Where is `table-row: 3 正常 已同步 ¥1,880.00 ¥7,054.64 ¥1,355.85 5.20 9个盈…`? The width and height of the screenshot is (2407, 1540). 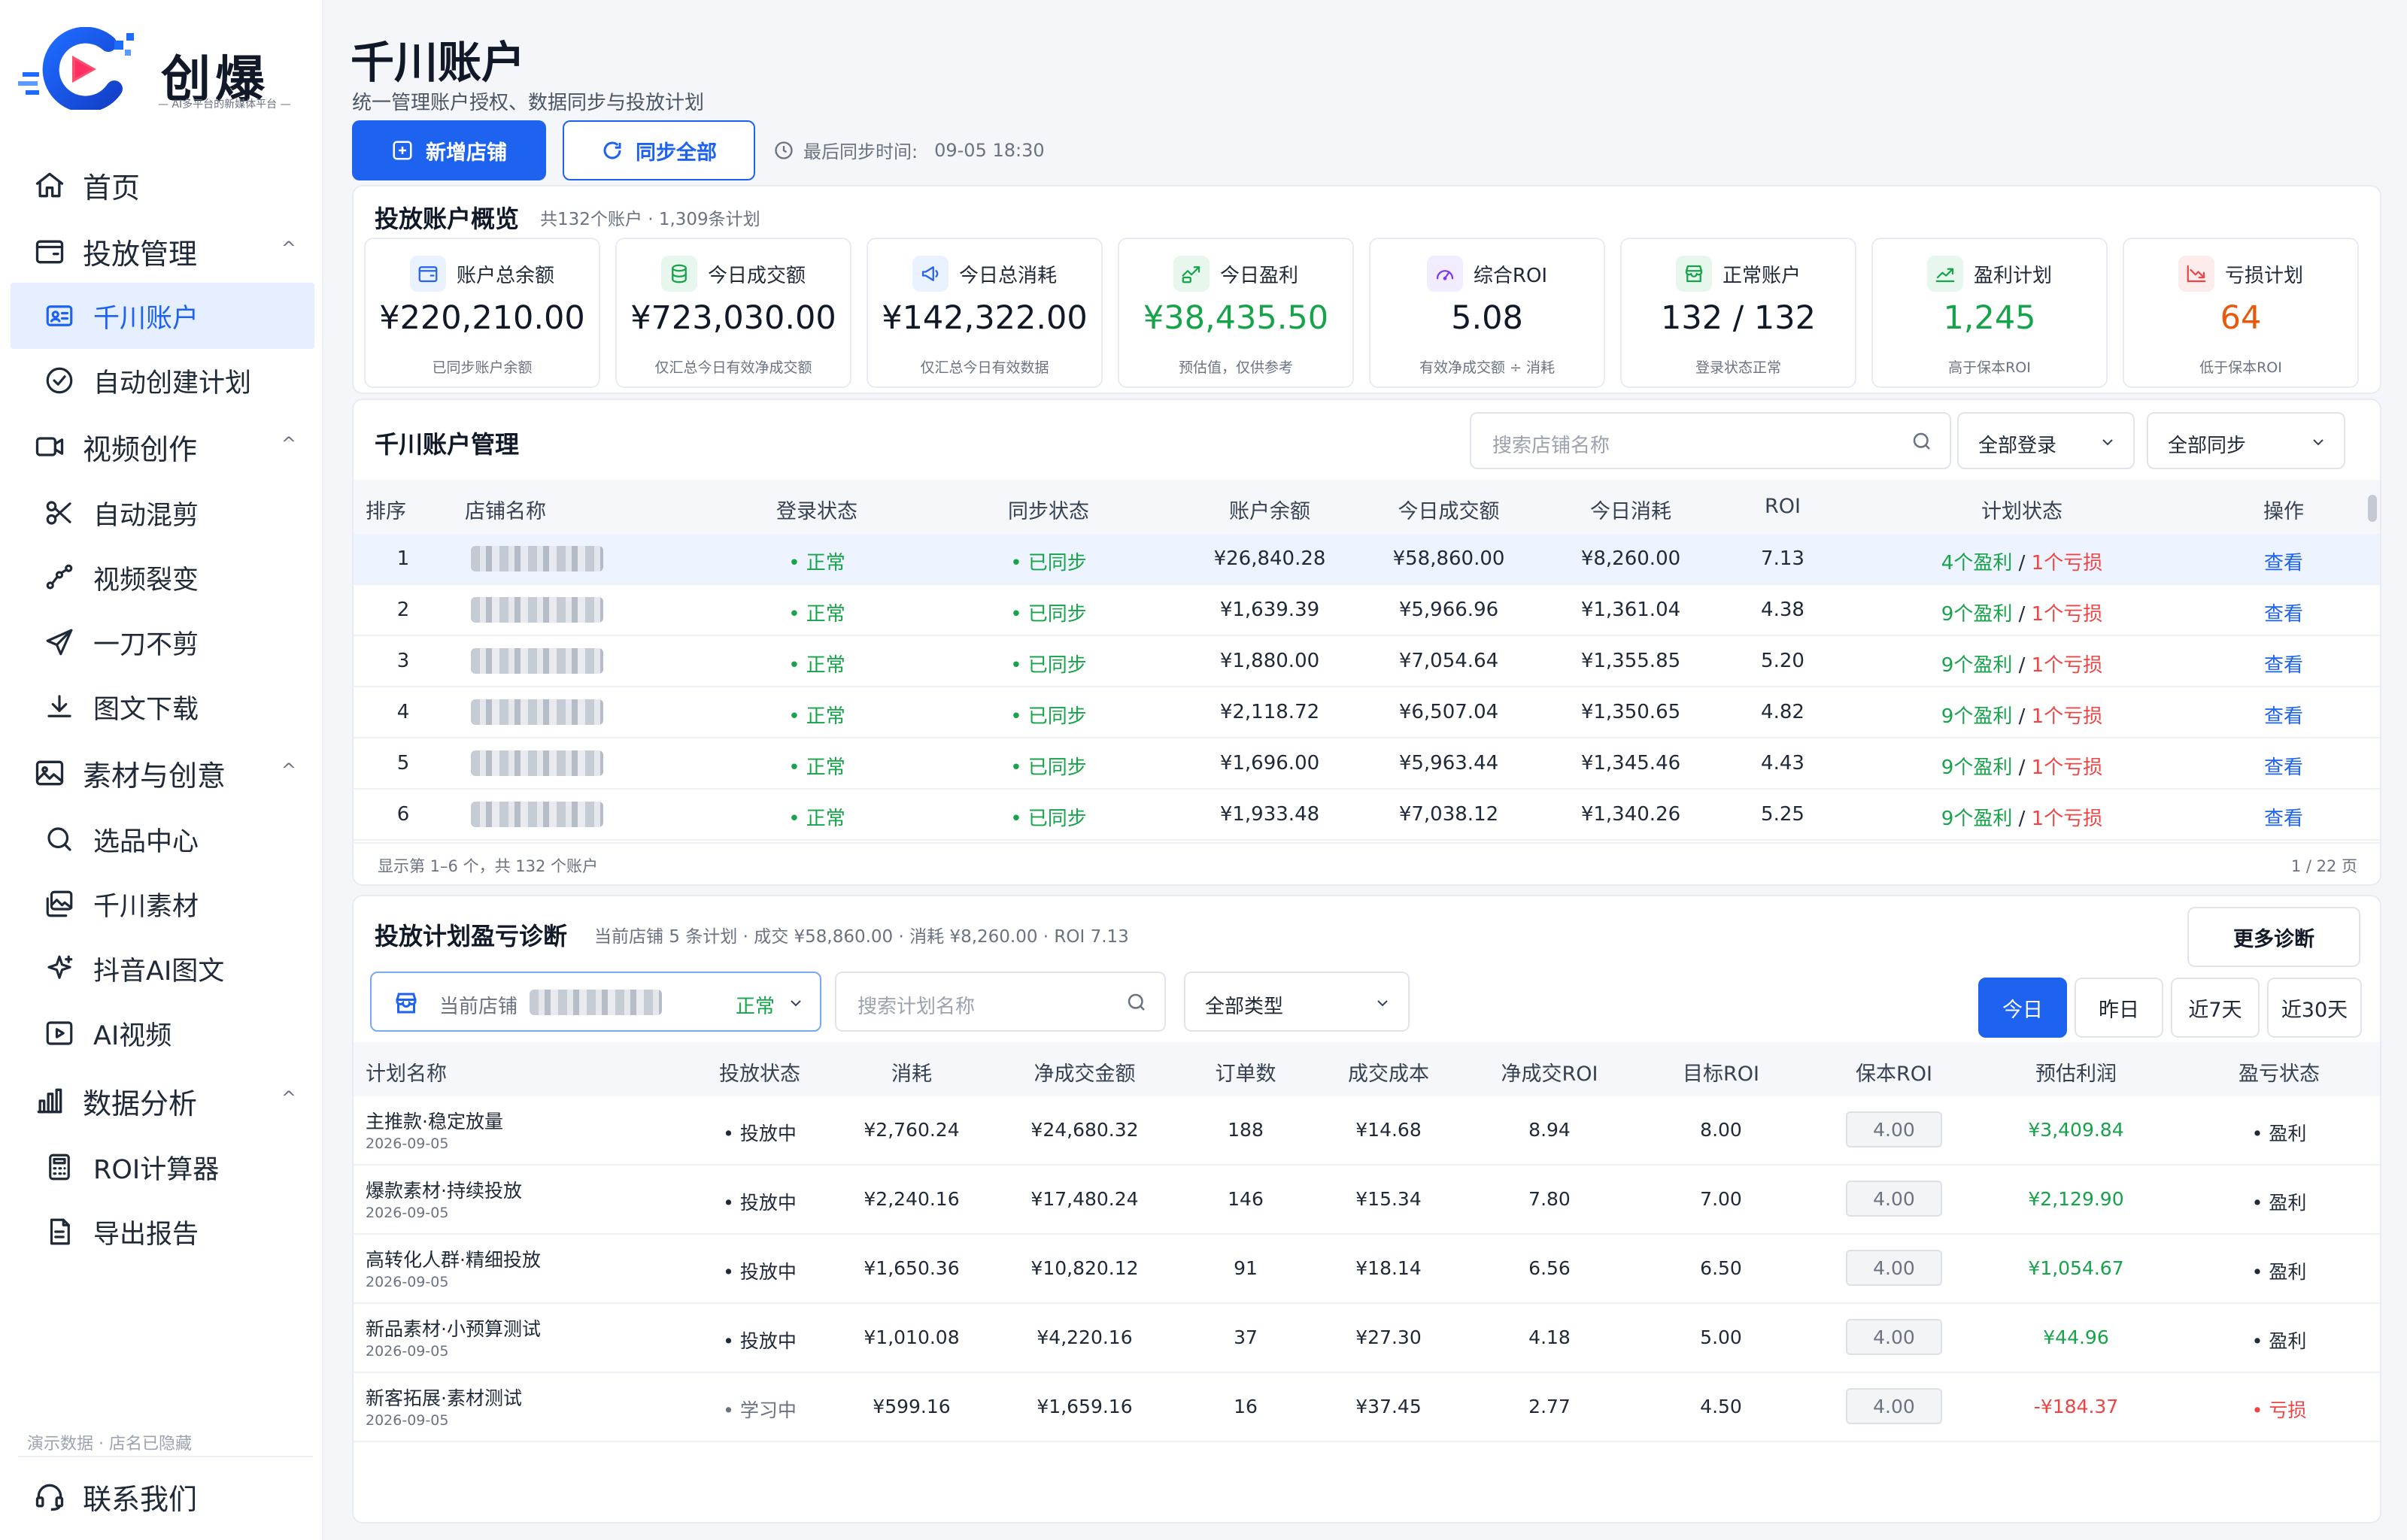
table-row: 3 正常 已同步 ¥1,880.00 ¥7,054.64 ¥1,355.85 5.20 9个盈… is located at coordinates (1367, 661).